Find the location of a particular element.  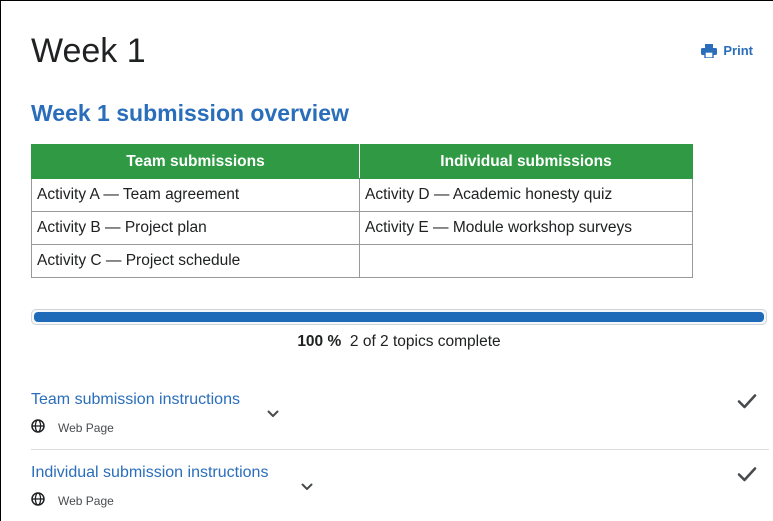

progress-count: 2 of 2 topics complete is located at coordinates (425, 341).